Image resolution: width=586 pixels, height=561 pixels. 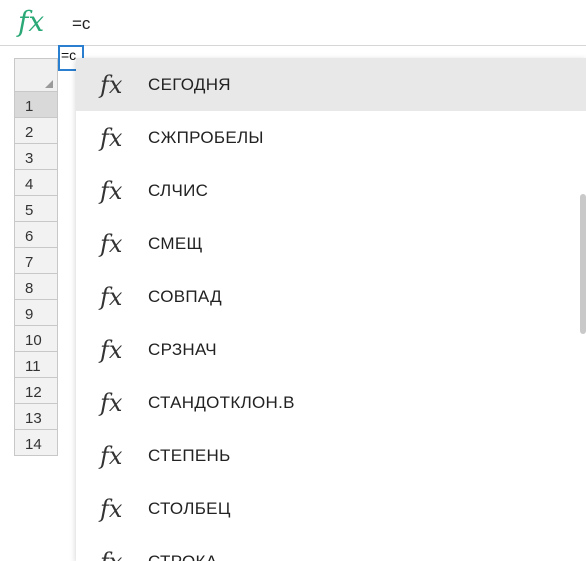 I want to click on function-suggestion-label: СТРОКА, so click(x=183, y=556).